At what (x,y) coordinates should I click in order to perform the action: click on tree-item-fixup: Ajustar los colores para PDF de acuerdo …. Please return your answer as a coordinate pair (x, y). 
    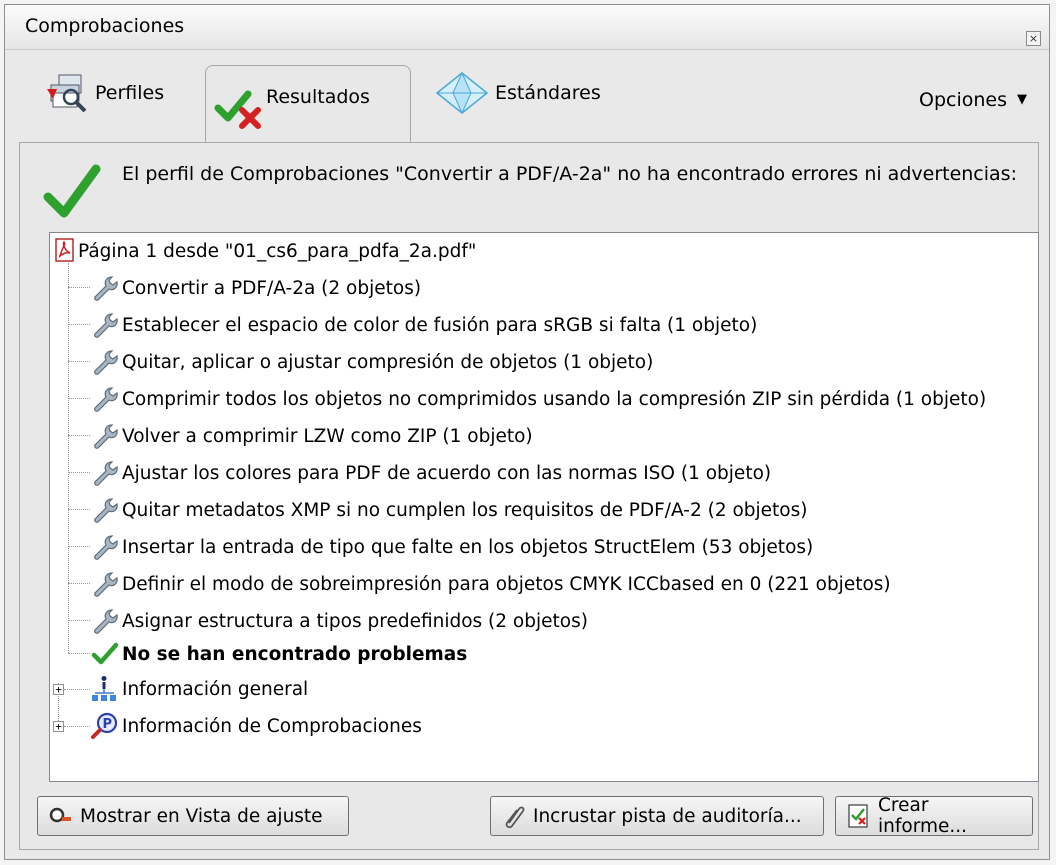
    Looking at the image, I should click on (430, 473).